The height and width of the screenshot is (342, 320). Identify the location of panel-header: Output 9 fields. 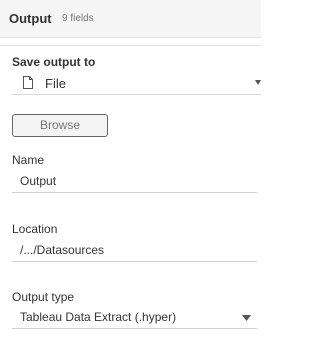
(130, 19).